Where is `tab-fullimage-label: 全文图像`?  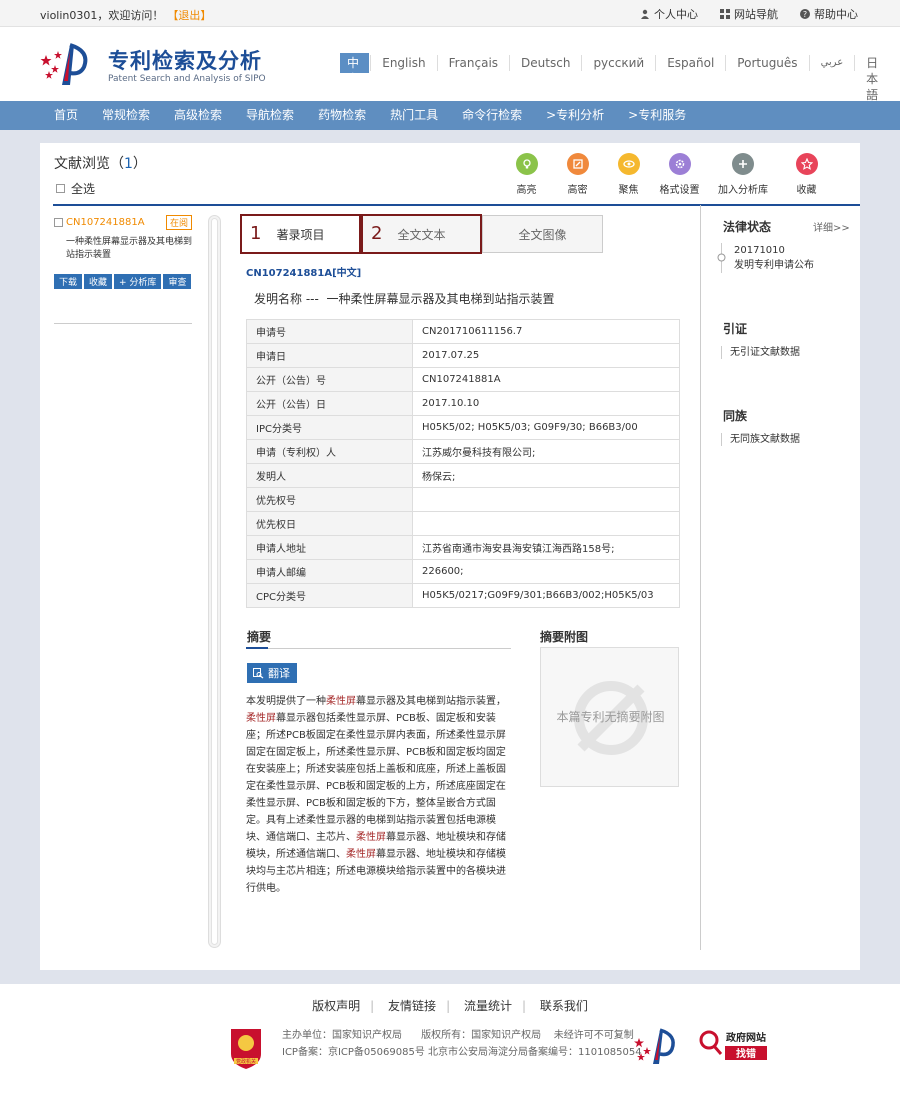 tab-fullimage-label: 全文图像 is located at coordinates (542, 235).